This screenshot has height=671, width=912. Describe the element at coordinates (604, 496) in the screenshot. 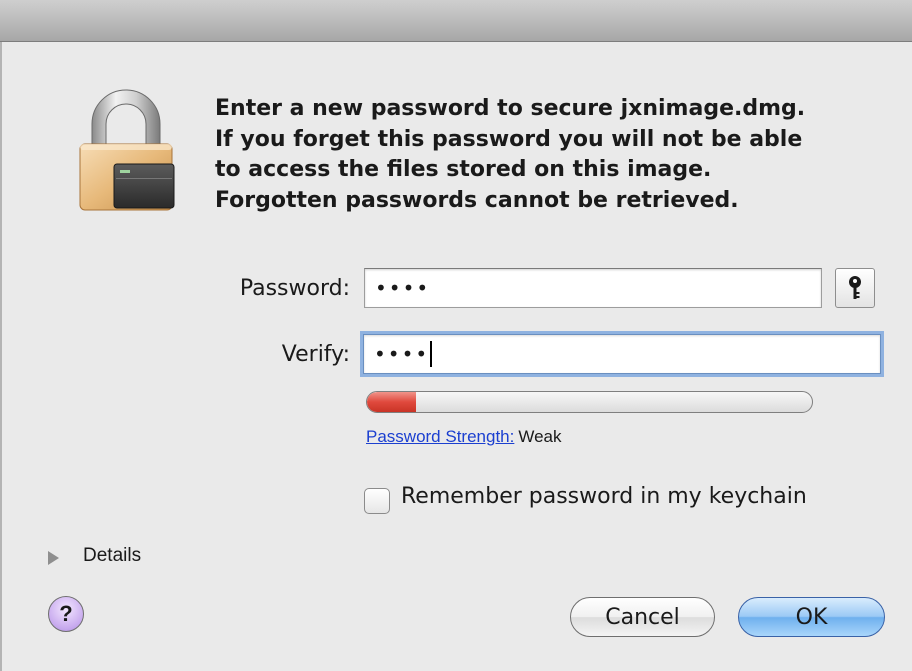

I see `remember-keychain-label: Remember password in my keychain` at that location.